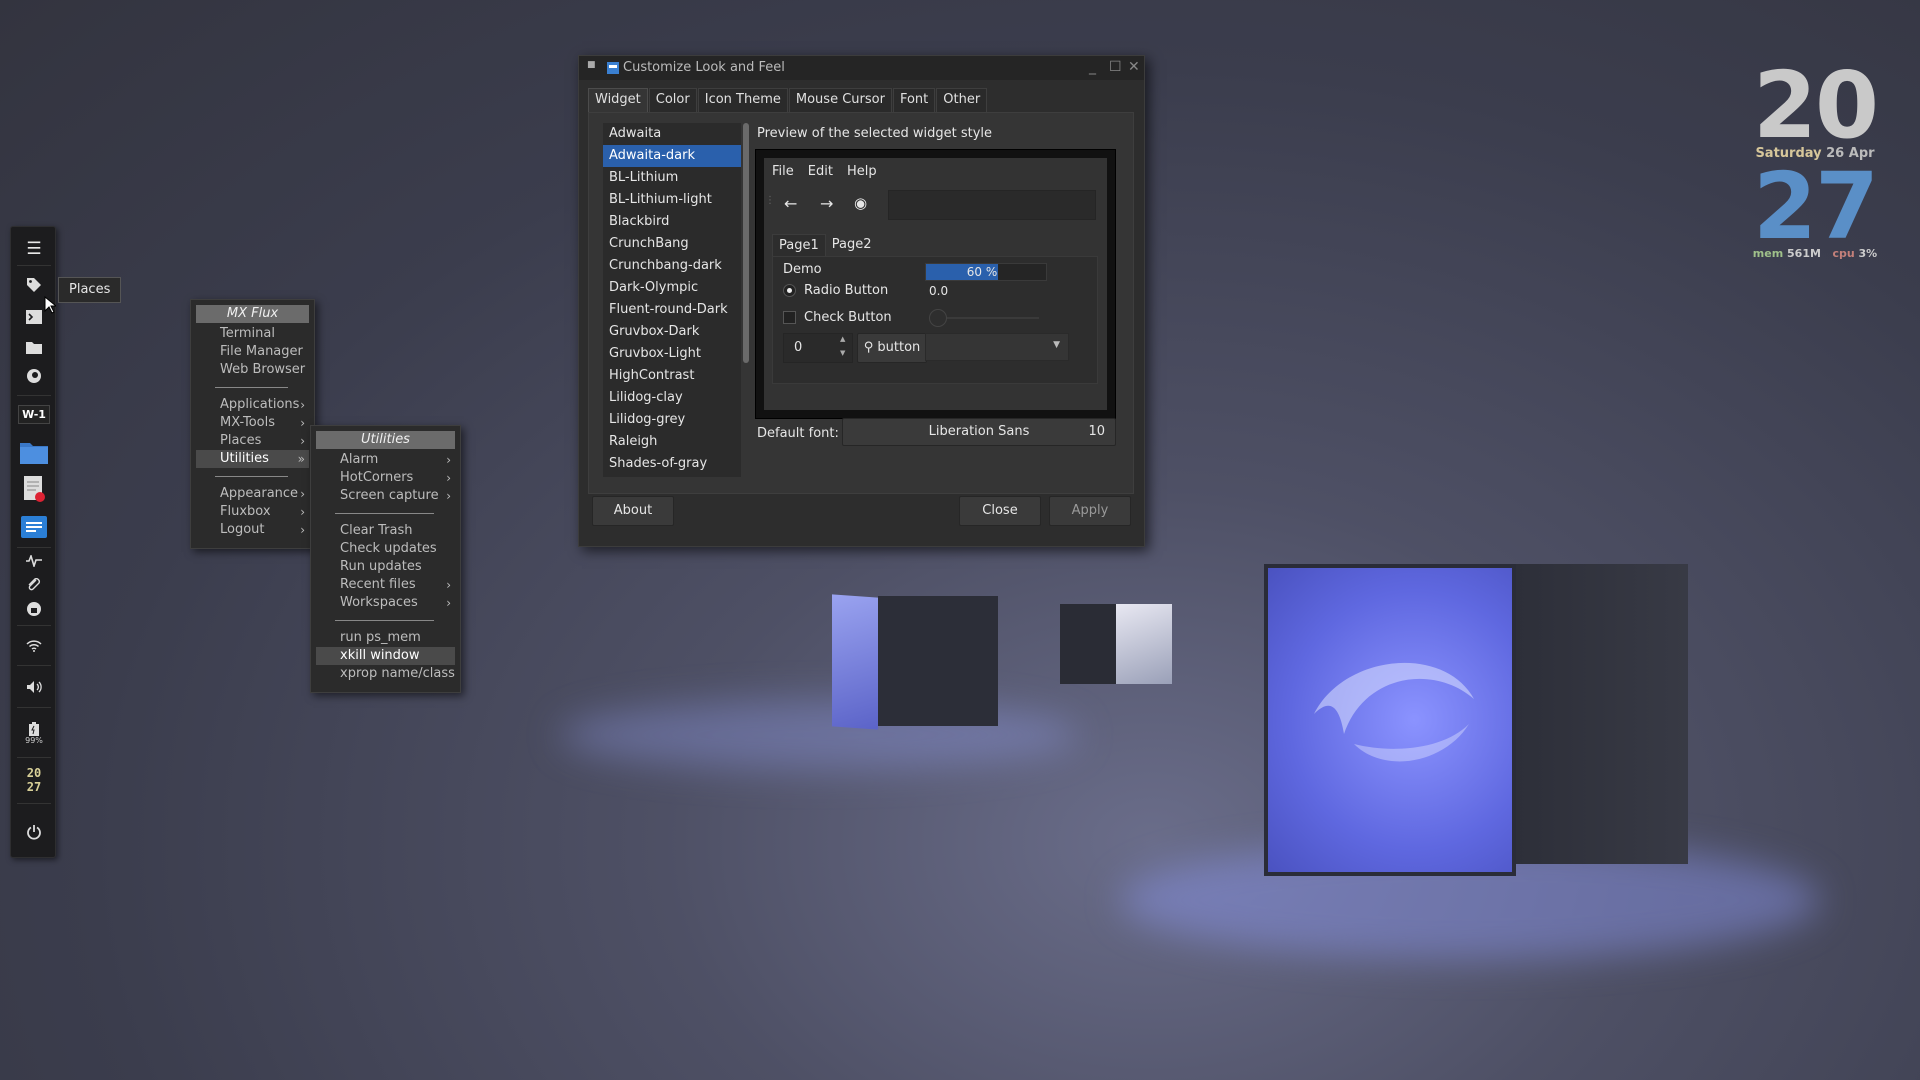  What do you see at coordinates (1000, 511) in the screenshot?
I see `close-button: Close` at bounding box center [1000, 511].